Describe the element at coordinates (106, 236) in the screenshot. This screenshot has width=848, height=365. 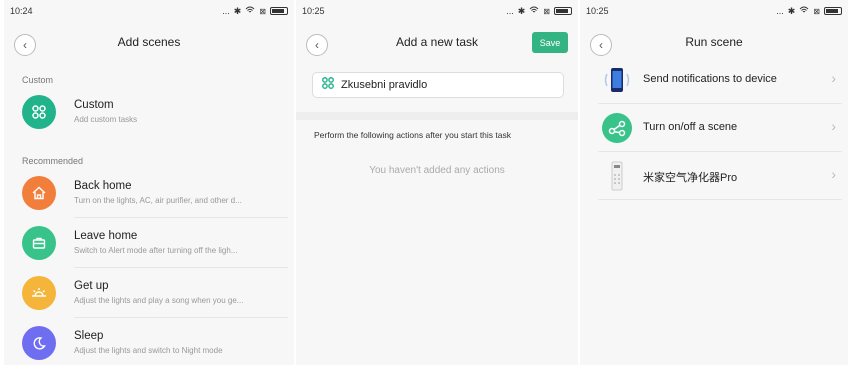
I see `scene-title: Leave home` at that location.